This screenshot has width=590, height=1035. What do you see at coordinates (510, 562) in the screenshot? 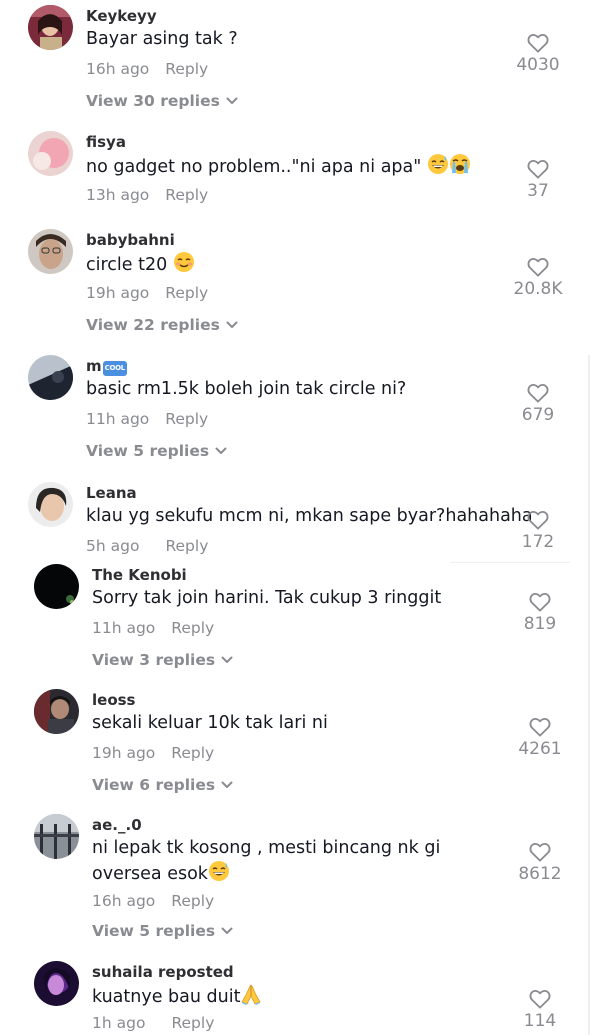
I see `divider` at bounding box center [510, 562].